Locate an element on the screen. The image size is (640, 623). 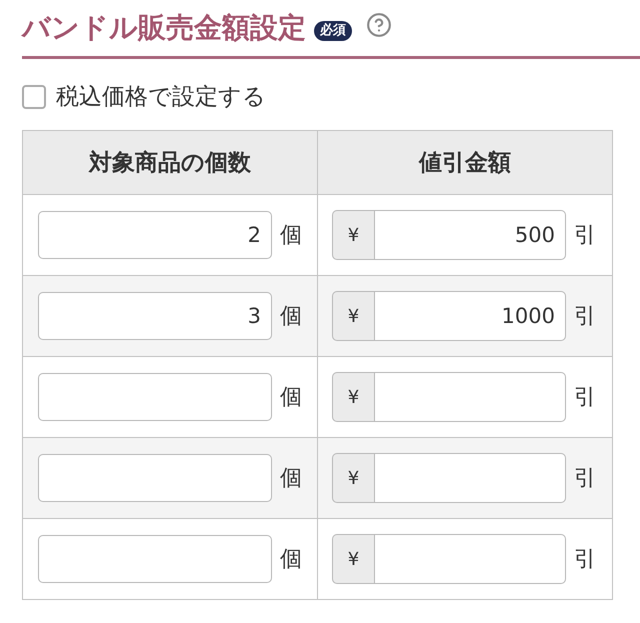
column-header: 対象商品の個数 is located at coordinates (170, 162).